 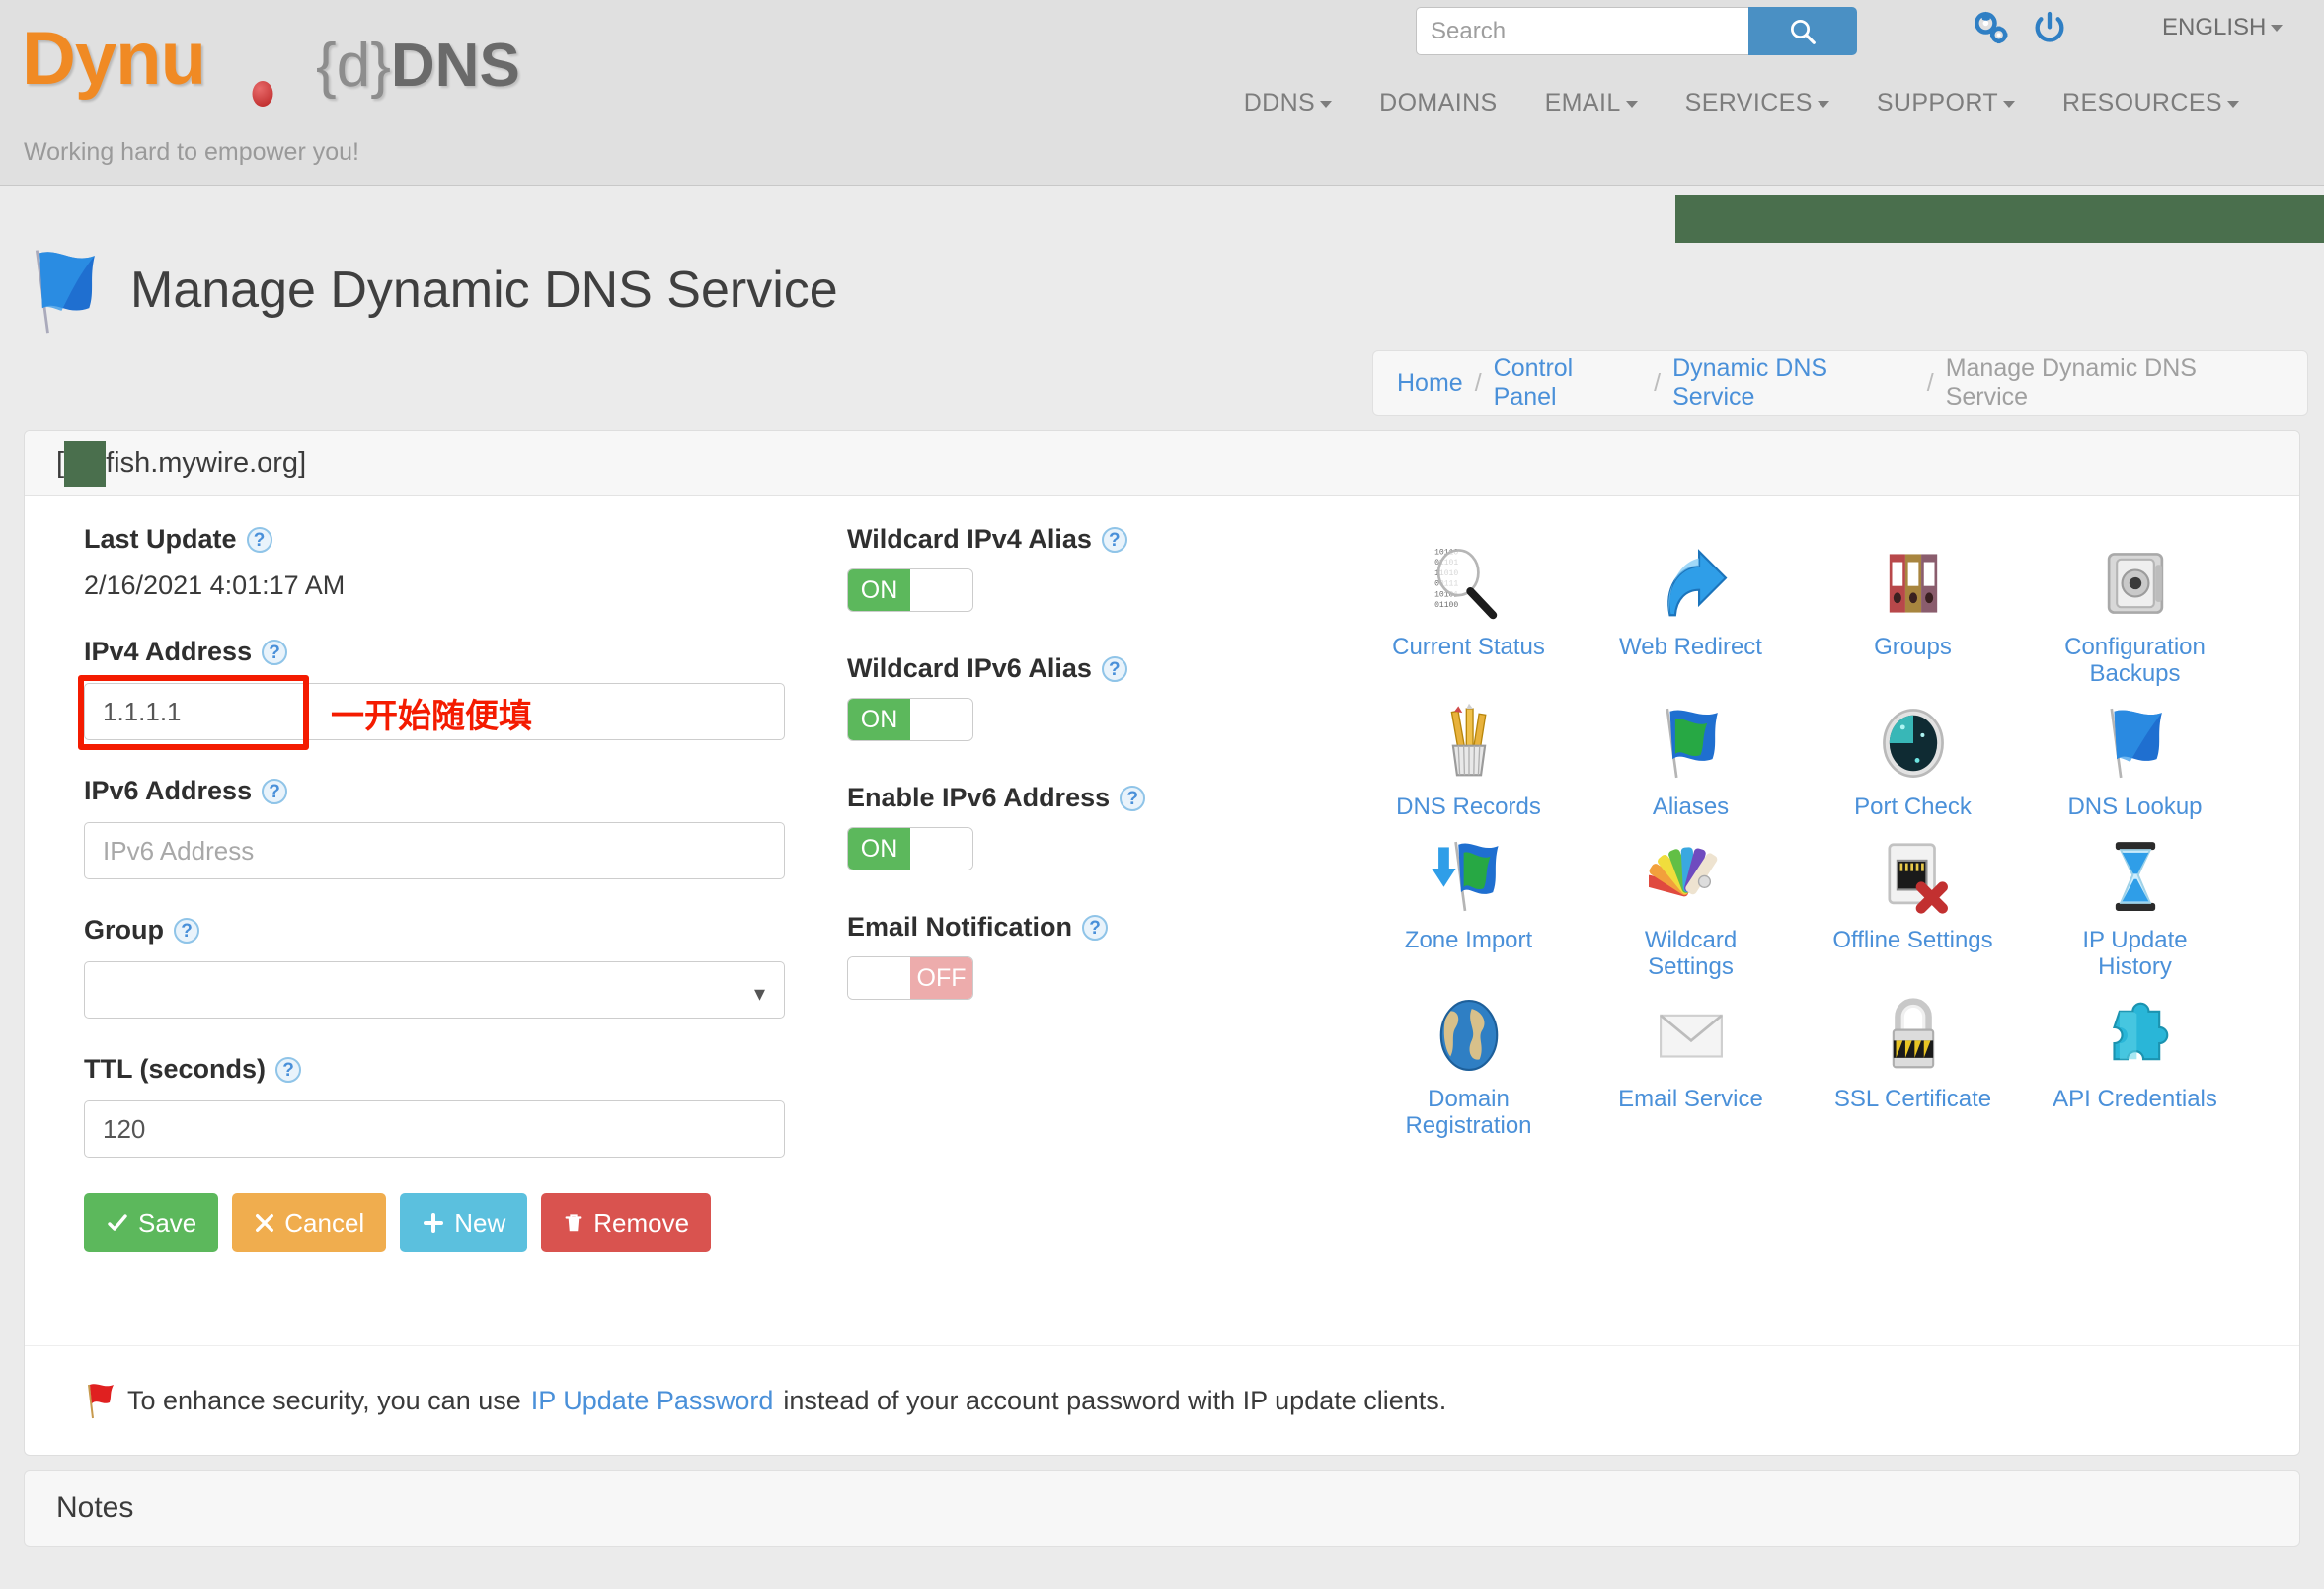 I want to click on nav-item-email: EMAIL, so click(x=1591, y=103).